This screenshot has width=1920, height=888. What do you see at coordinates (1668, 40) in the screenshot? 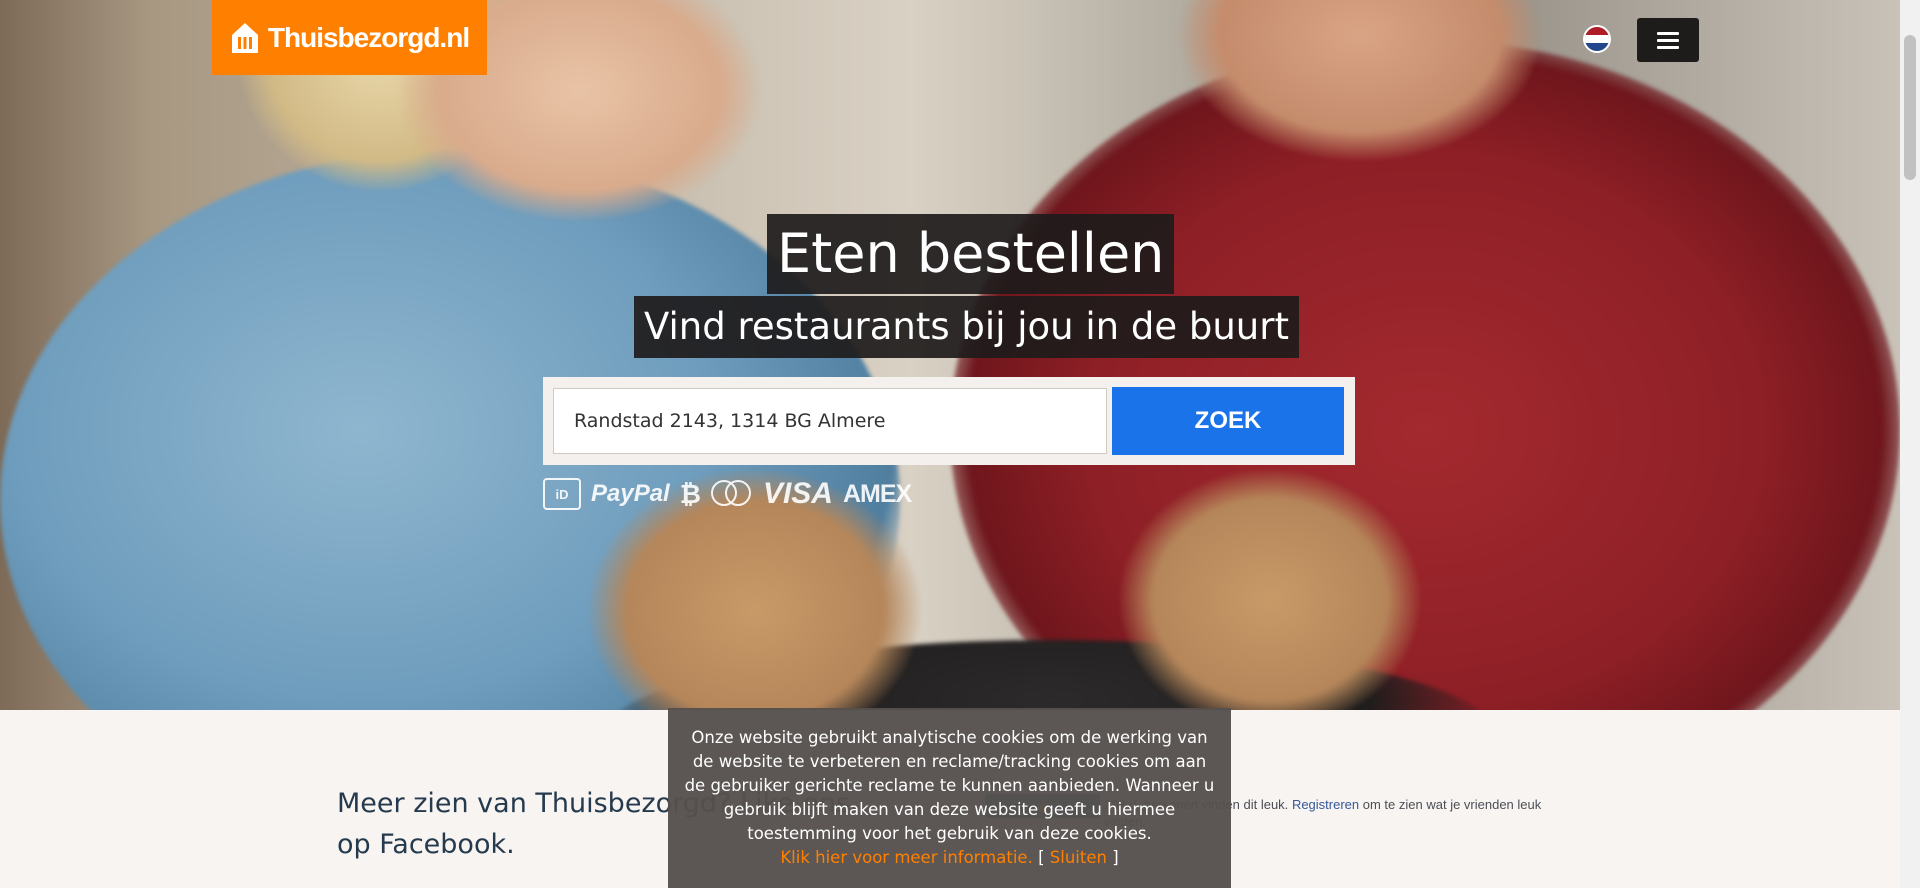
I see `menu-button` at bounding box center [1668, 40].